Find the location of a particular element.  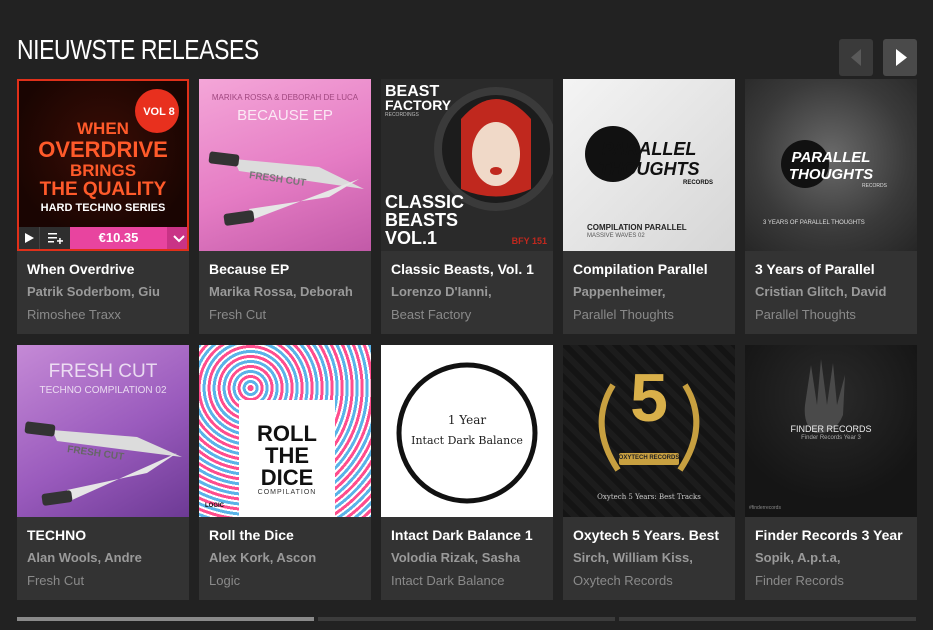

release-artwork: 1 Year Intact Dark Balance is located at coordinates (467, 431).